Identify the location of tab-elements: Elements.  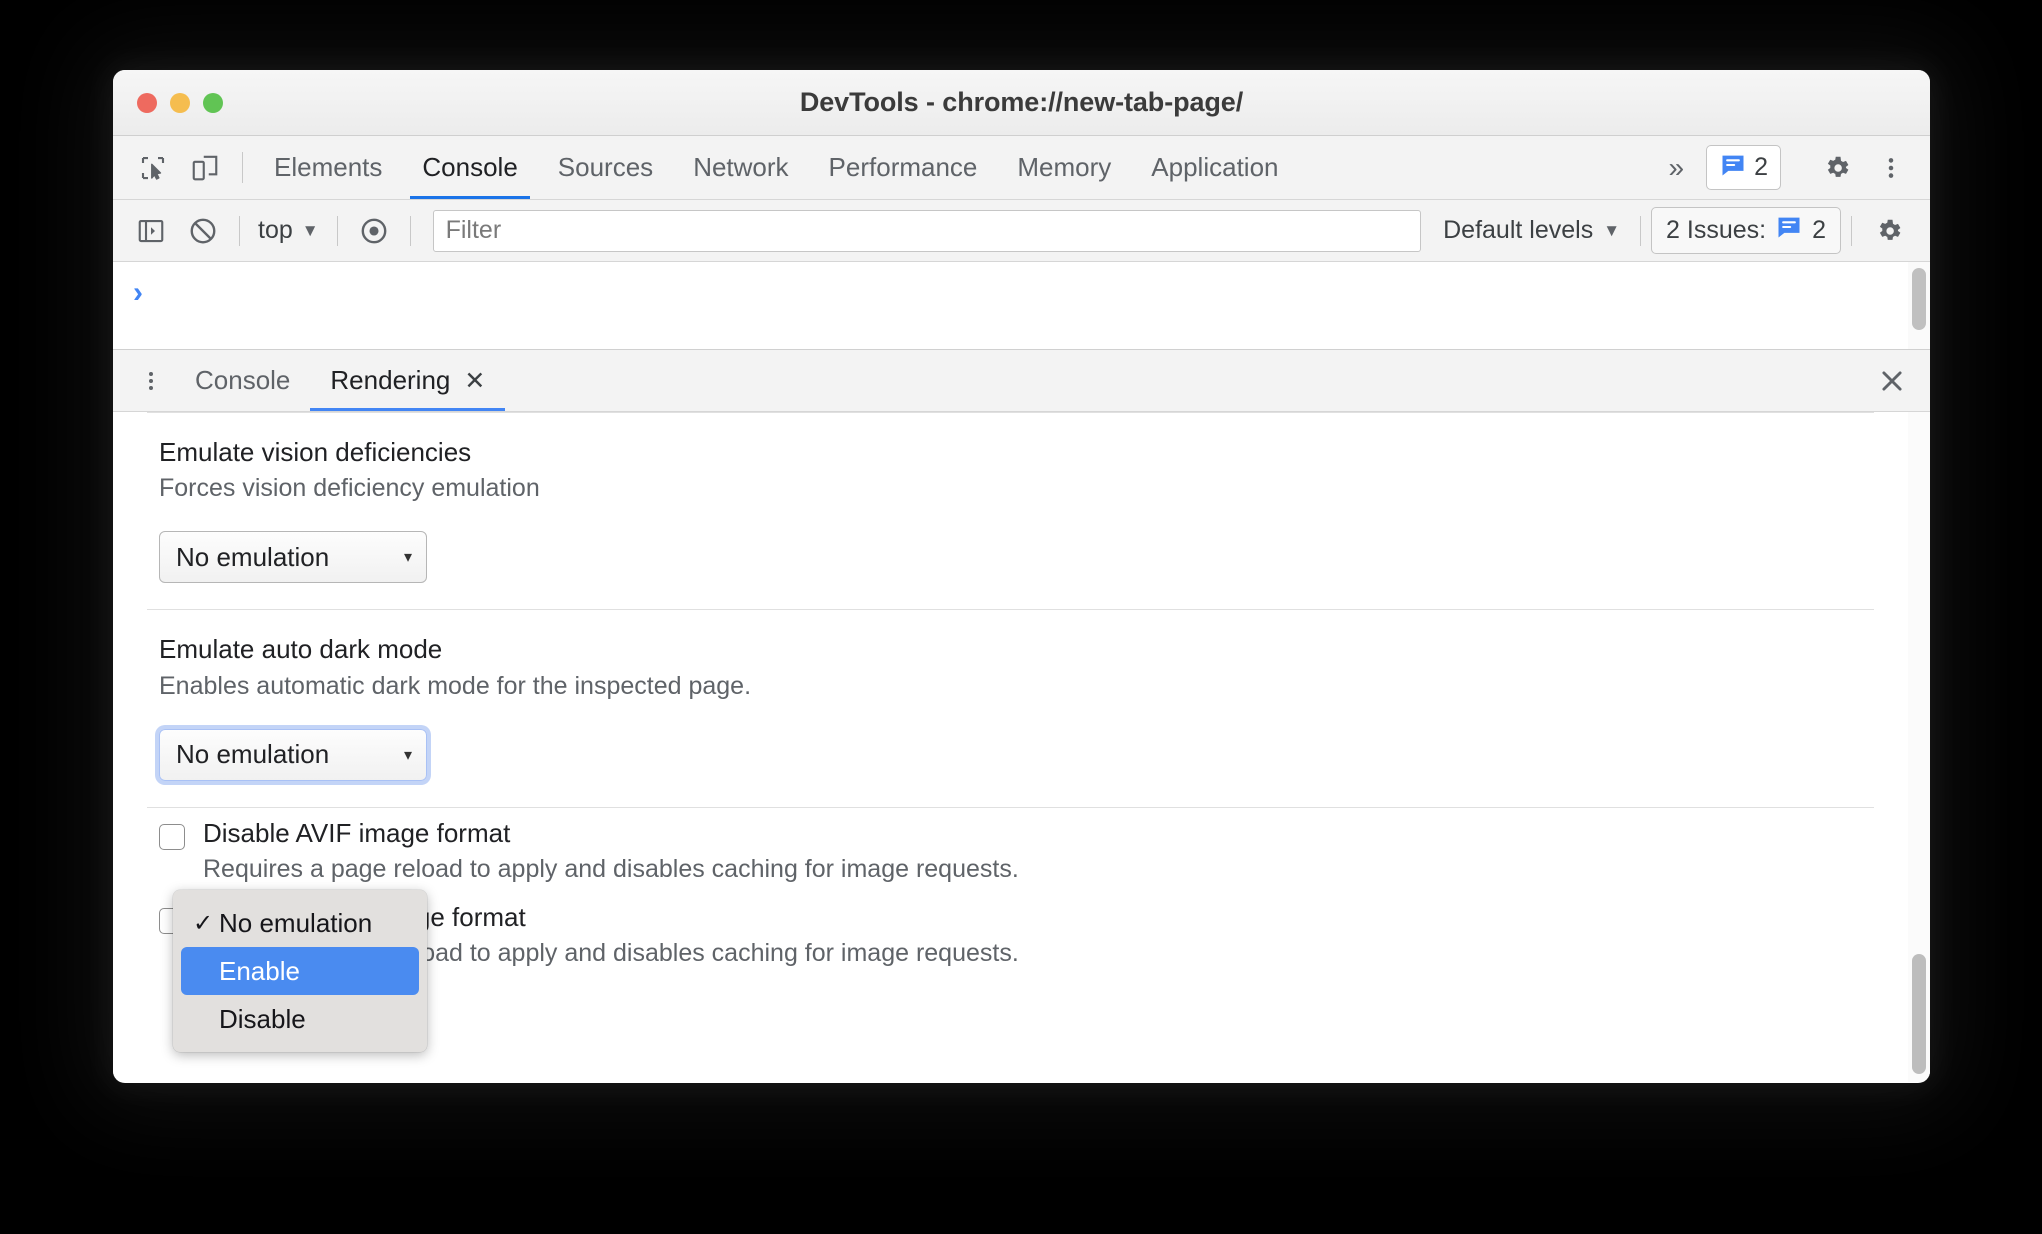
(328, 167).